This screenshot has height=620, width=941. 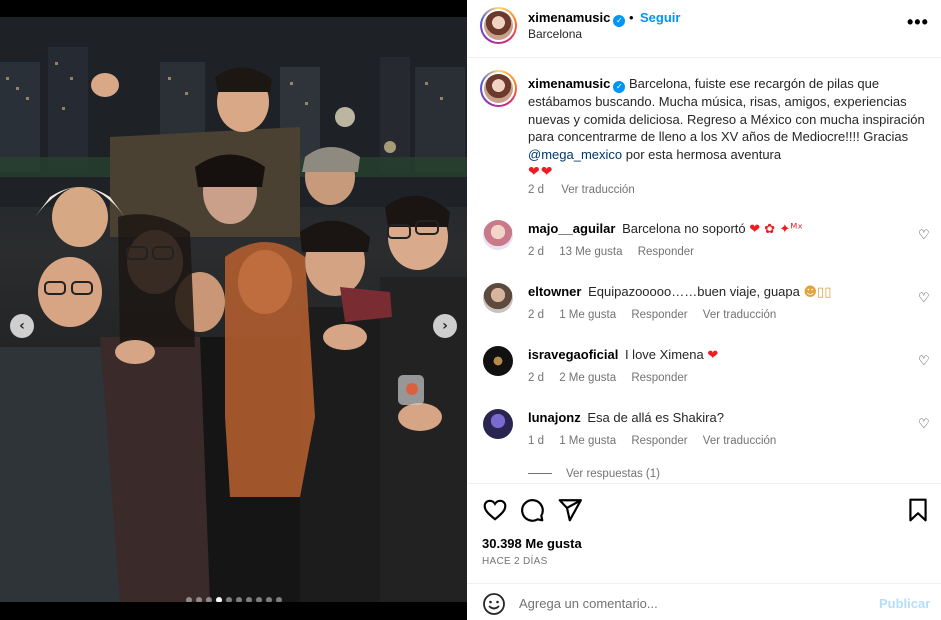 I want to click on like-heart-icon, so click(x=495, y=510).